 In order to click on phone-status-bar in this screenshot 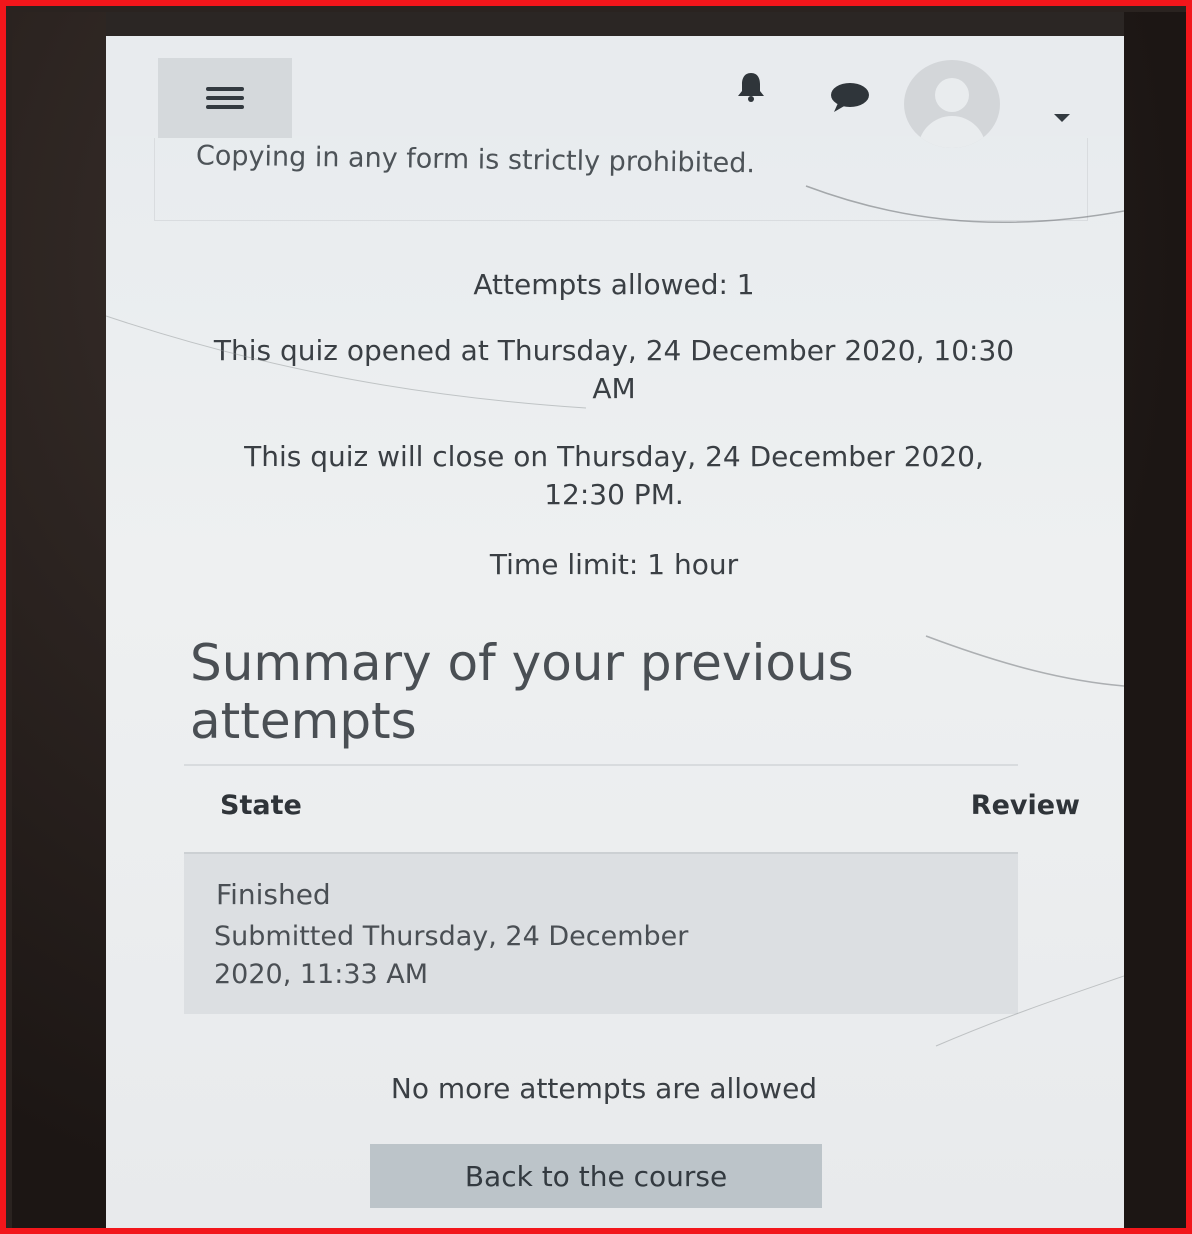, I will do `click(615, 24)`.